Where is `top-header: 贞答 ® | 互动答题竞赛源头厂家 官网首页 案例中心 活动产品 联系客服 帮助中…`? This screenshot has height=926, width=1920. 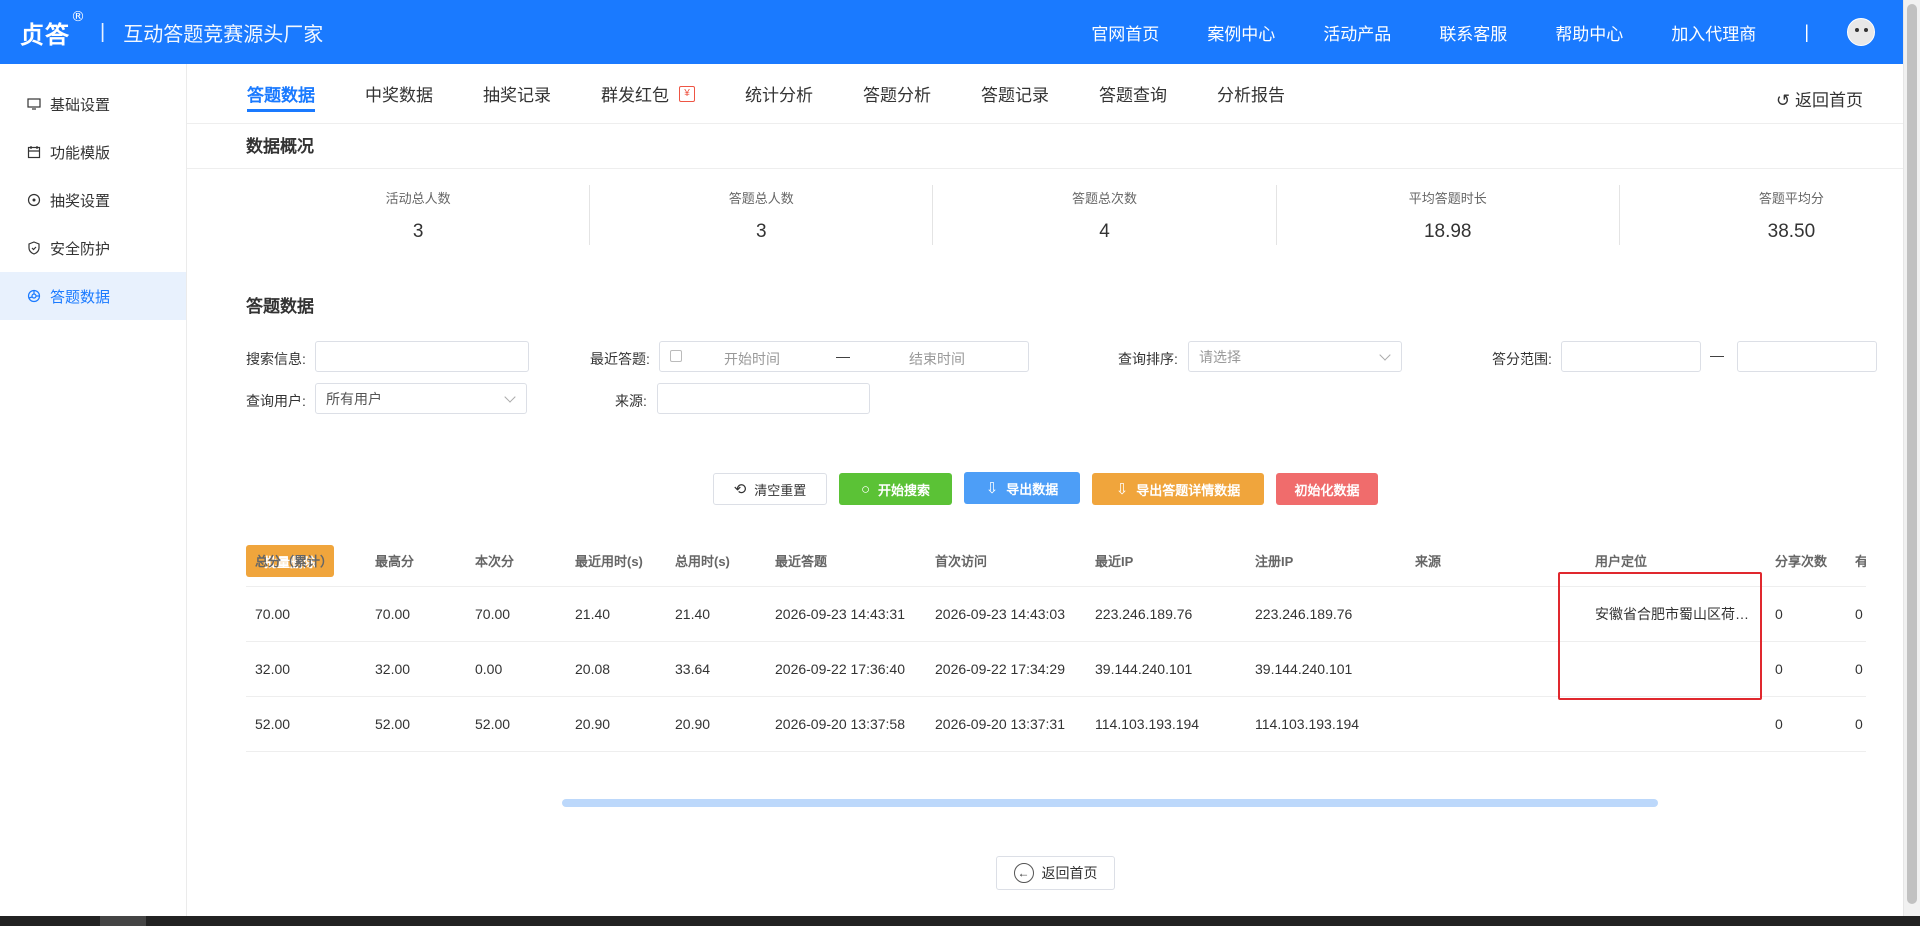 top-header: 贞答 ® | 互动答题竞赛源头厂家 官网首页 案例中心 活动产品 联系客服 帮助中… is located at coordinates (951, 32).